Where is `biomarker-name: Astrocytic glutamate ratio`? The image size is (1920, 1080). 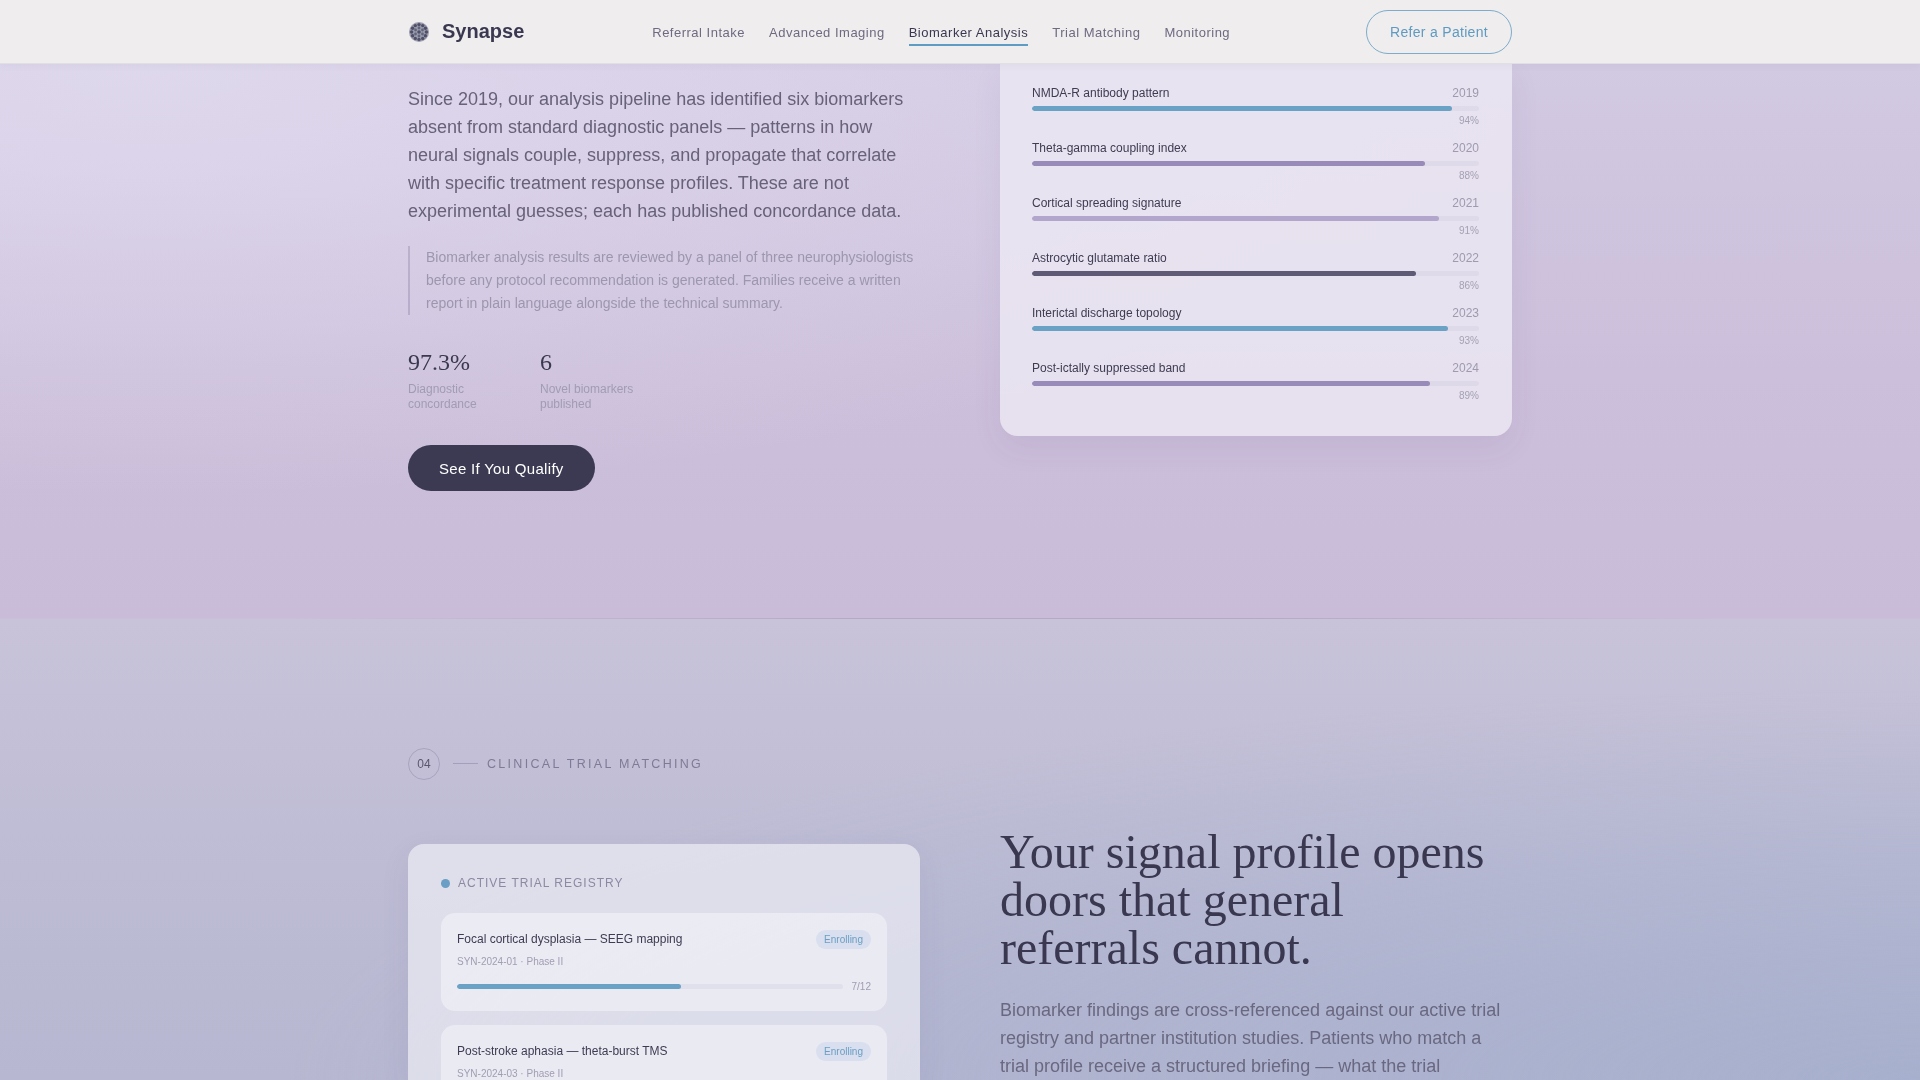
biomarker-name: Astrocytic glutamate ratio is located at coordinates (1099, 258).